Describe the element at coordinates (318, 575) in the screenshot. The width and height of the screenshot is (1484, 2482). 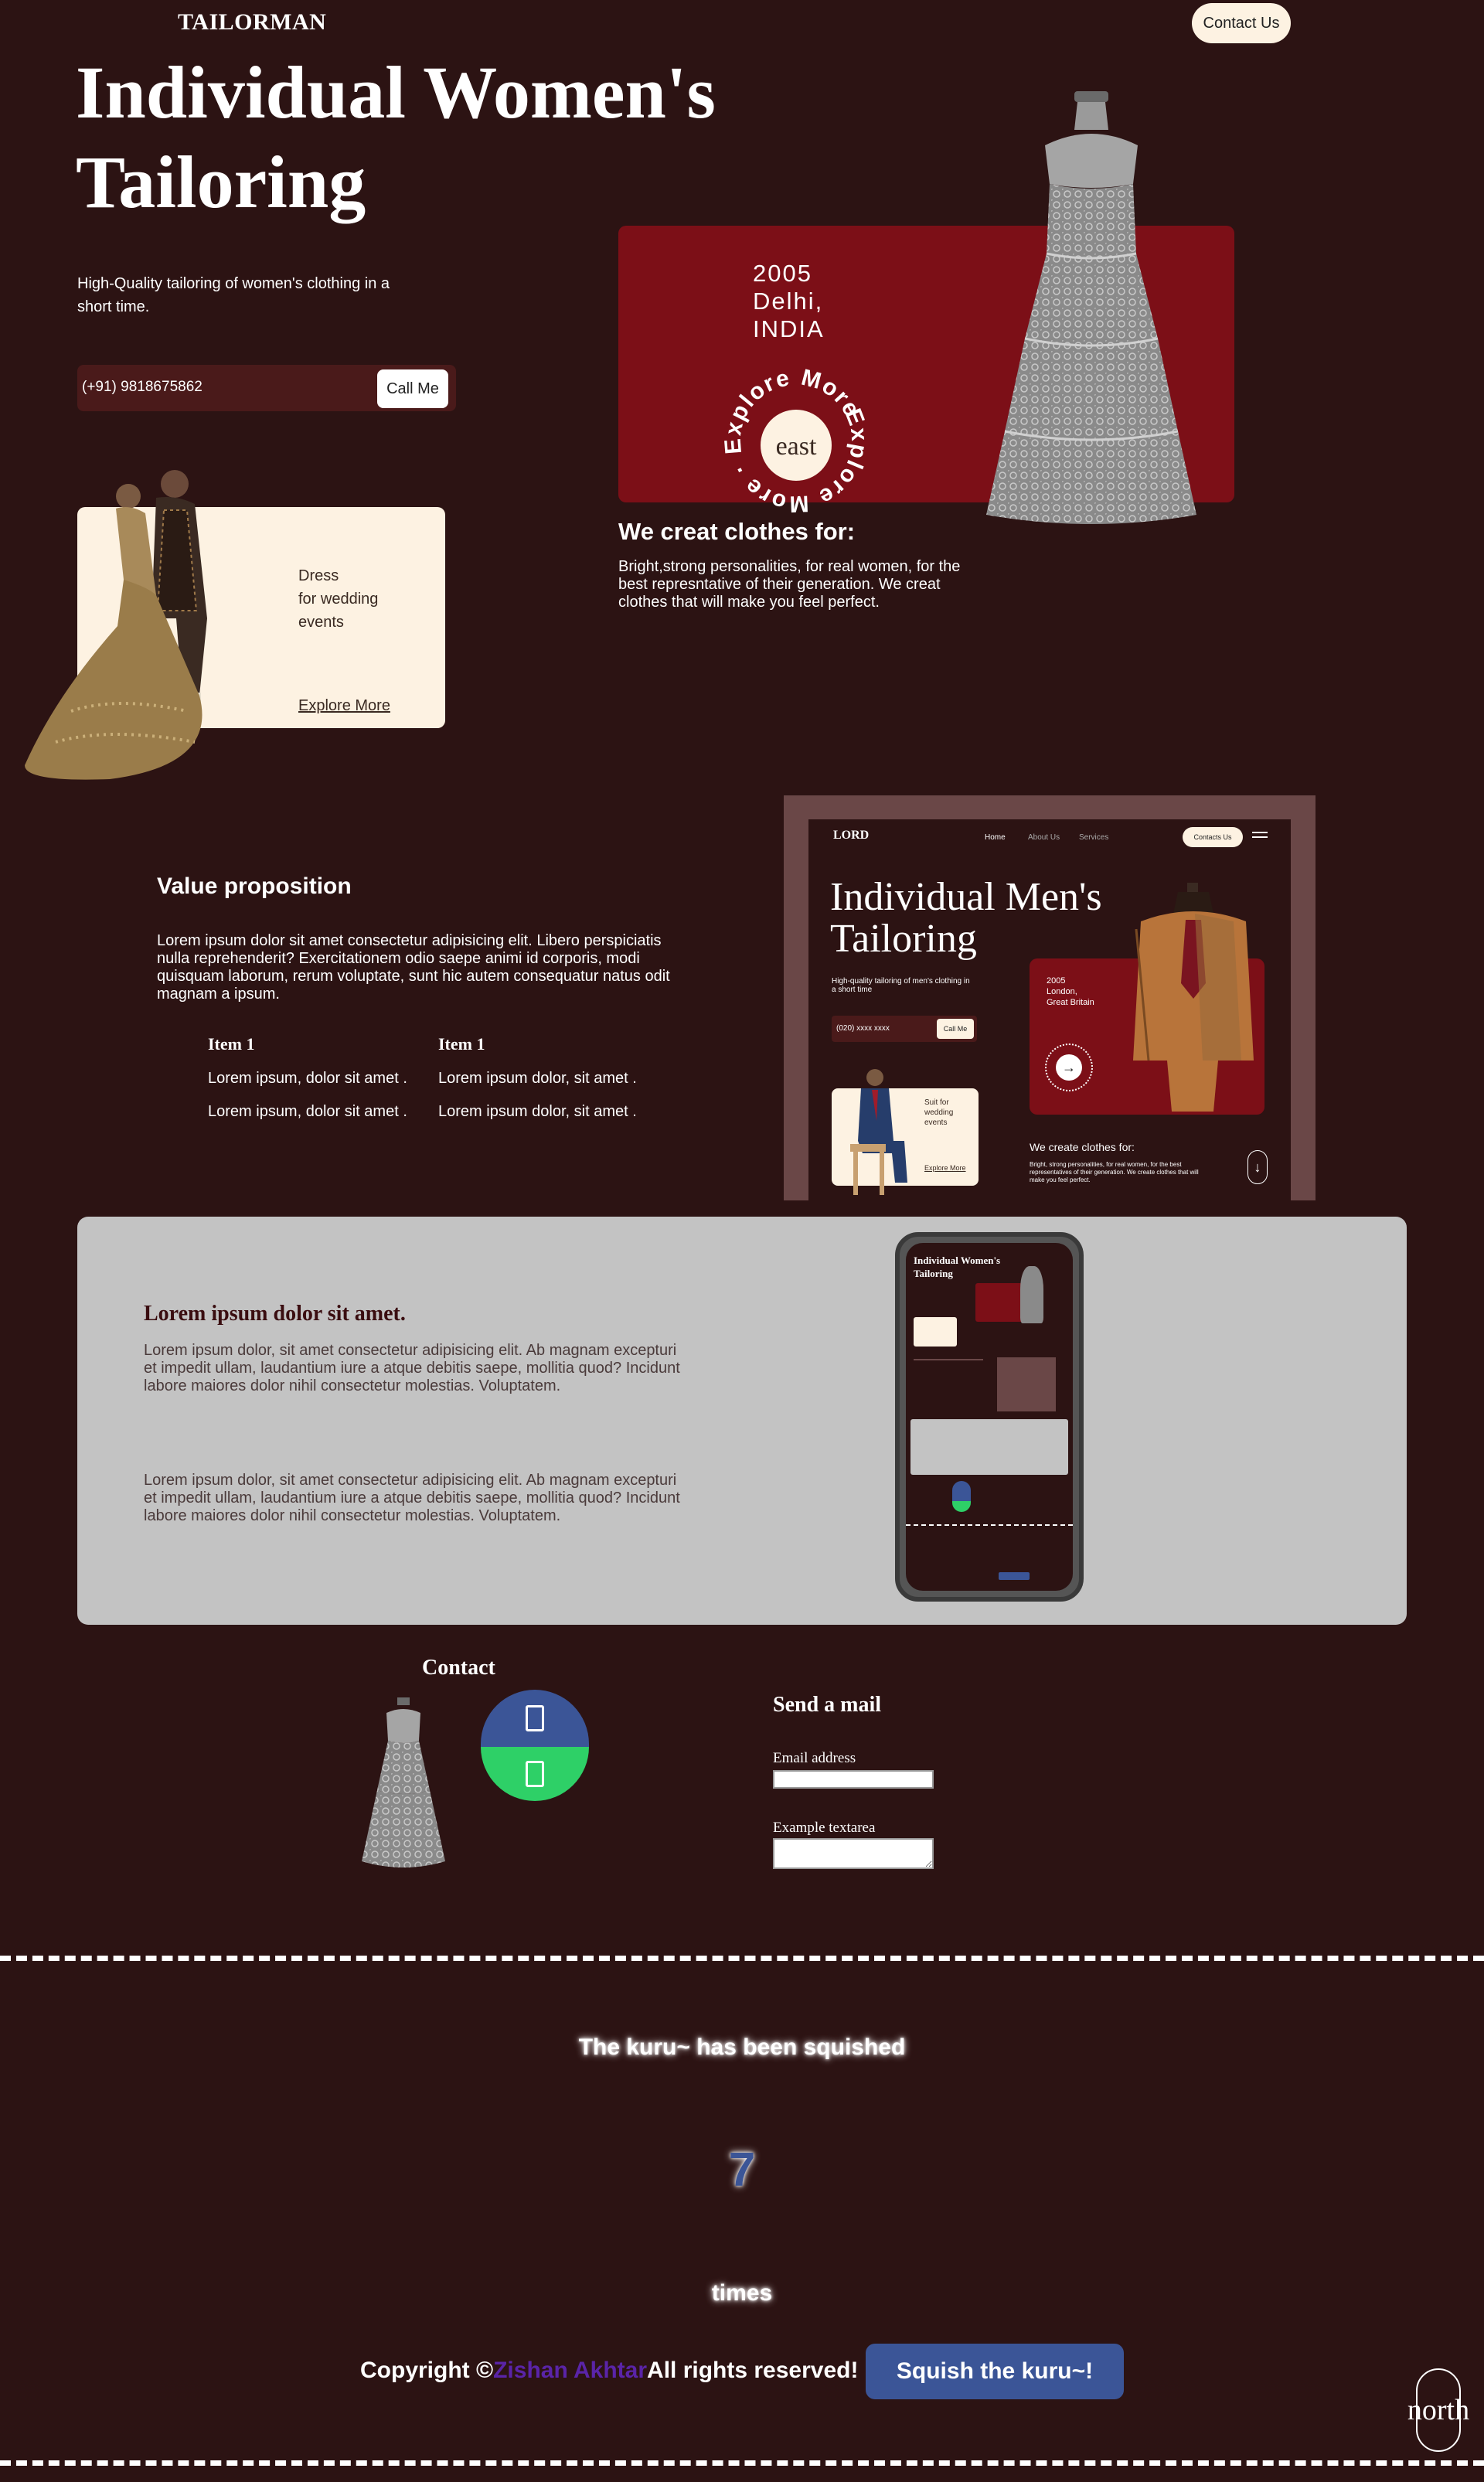
I see `wedding-line-1: Dress` at that location.